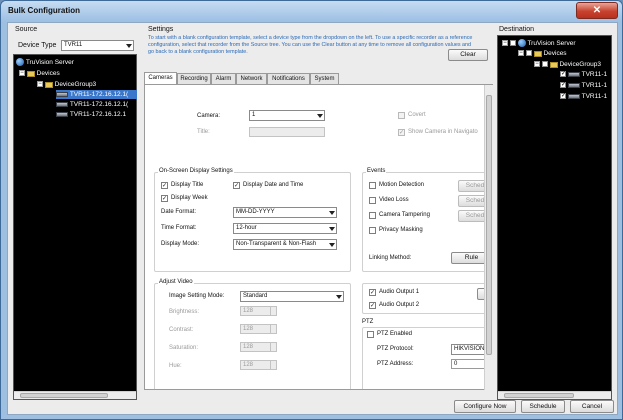  What do you see at coordinates (287, 132) in the screenshot?
I see `title-field` at bounding box center [287, 132].